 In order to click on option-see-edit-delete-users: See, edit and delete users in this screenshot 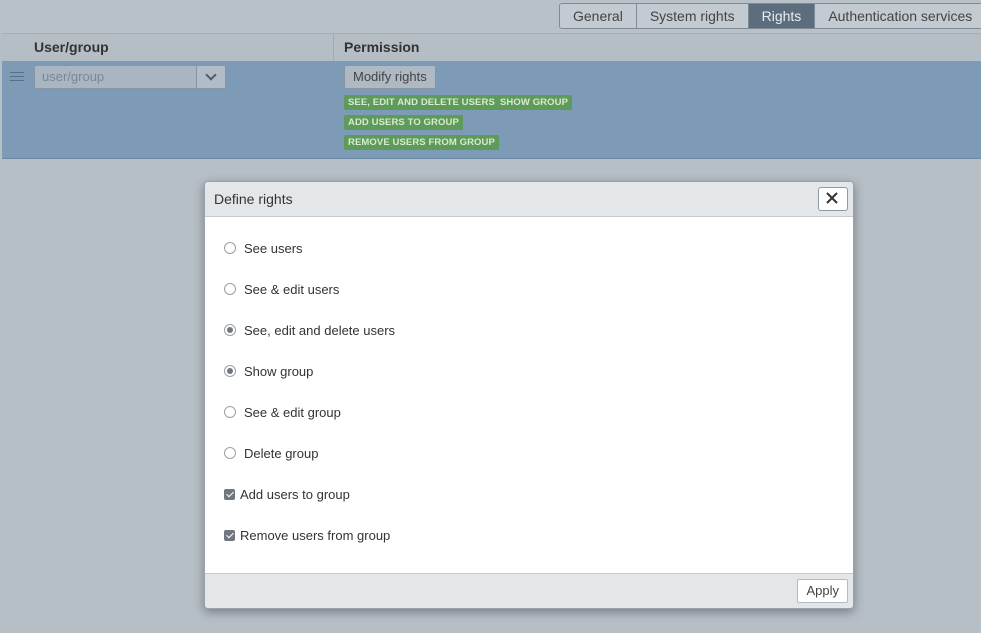, I will do `click(309, 330)`.